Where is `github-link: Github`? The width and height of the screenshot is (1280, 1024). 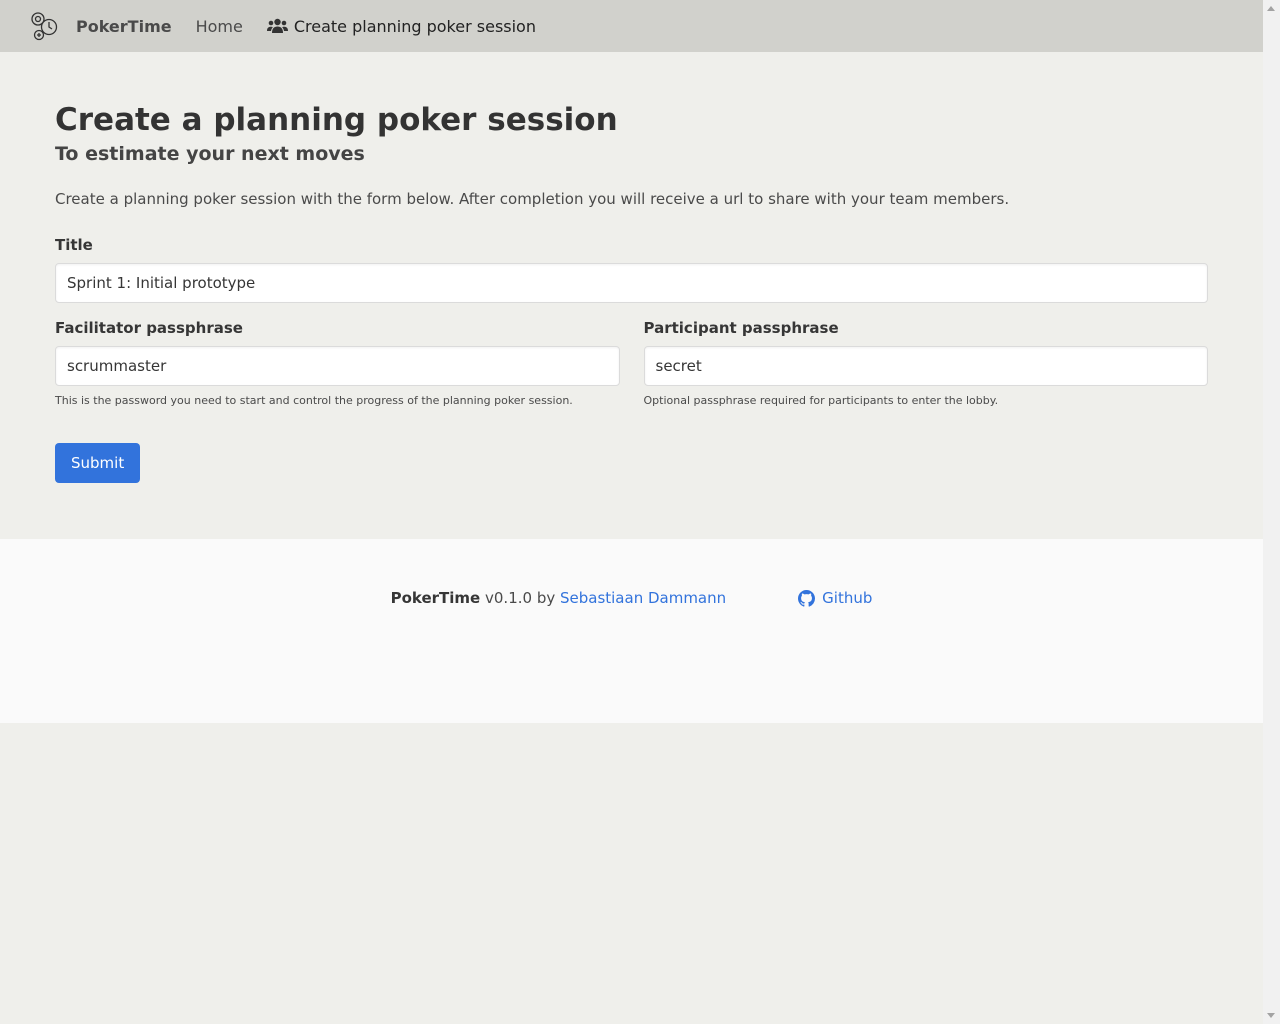
github-link: Github is located at coordinates (835, 598).